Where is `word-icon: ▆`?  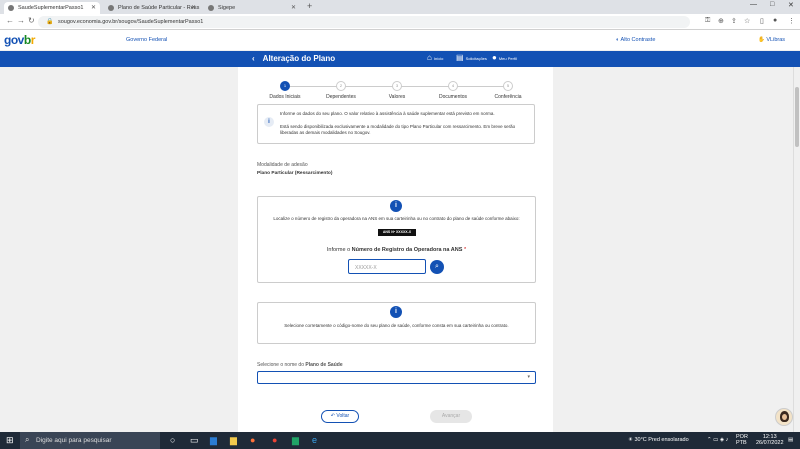 word-icon: ▆ is located at coordinates (213, 440).